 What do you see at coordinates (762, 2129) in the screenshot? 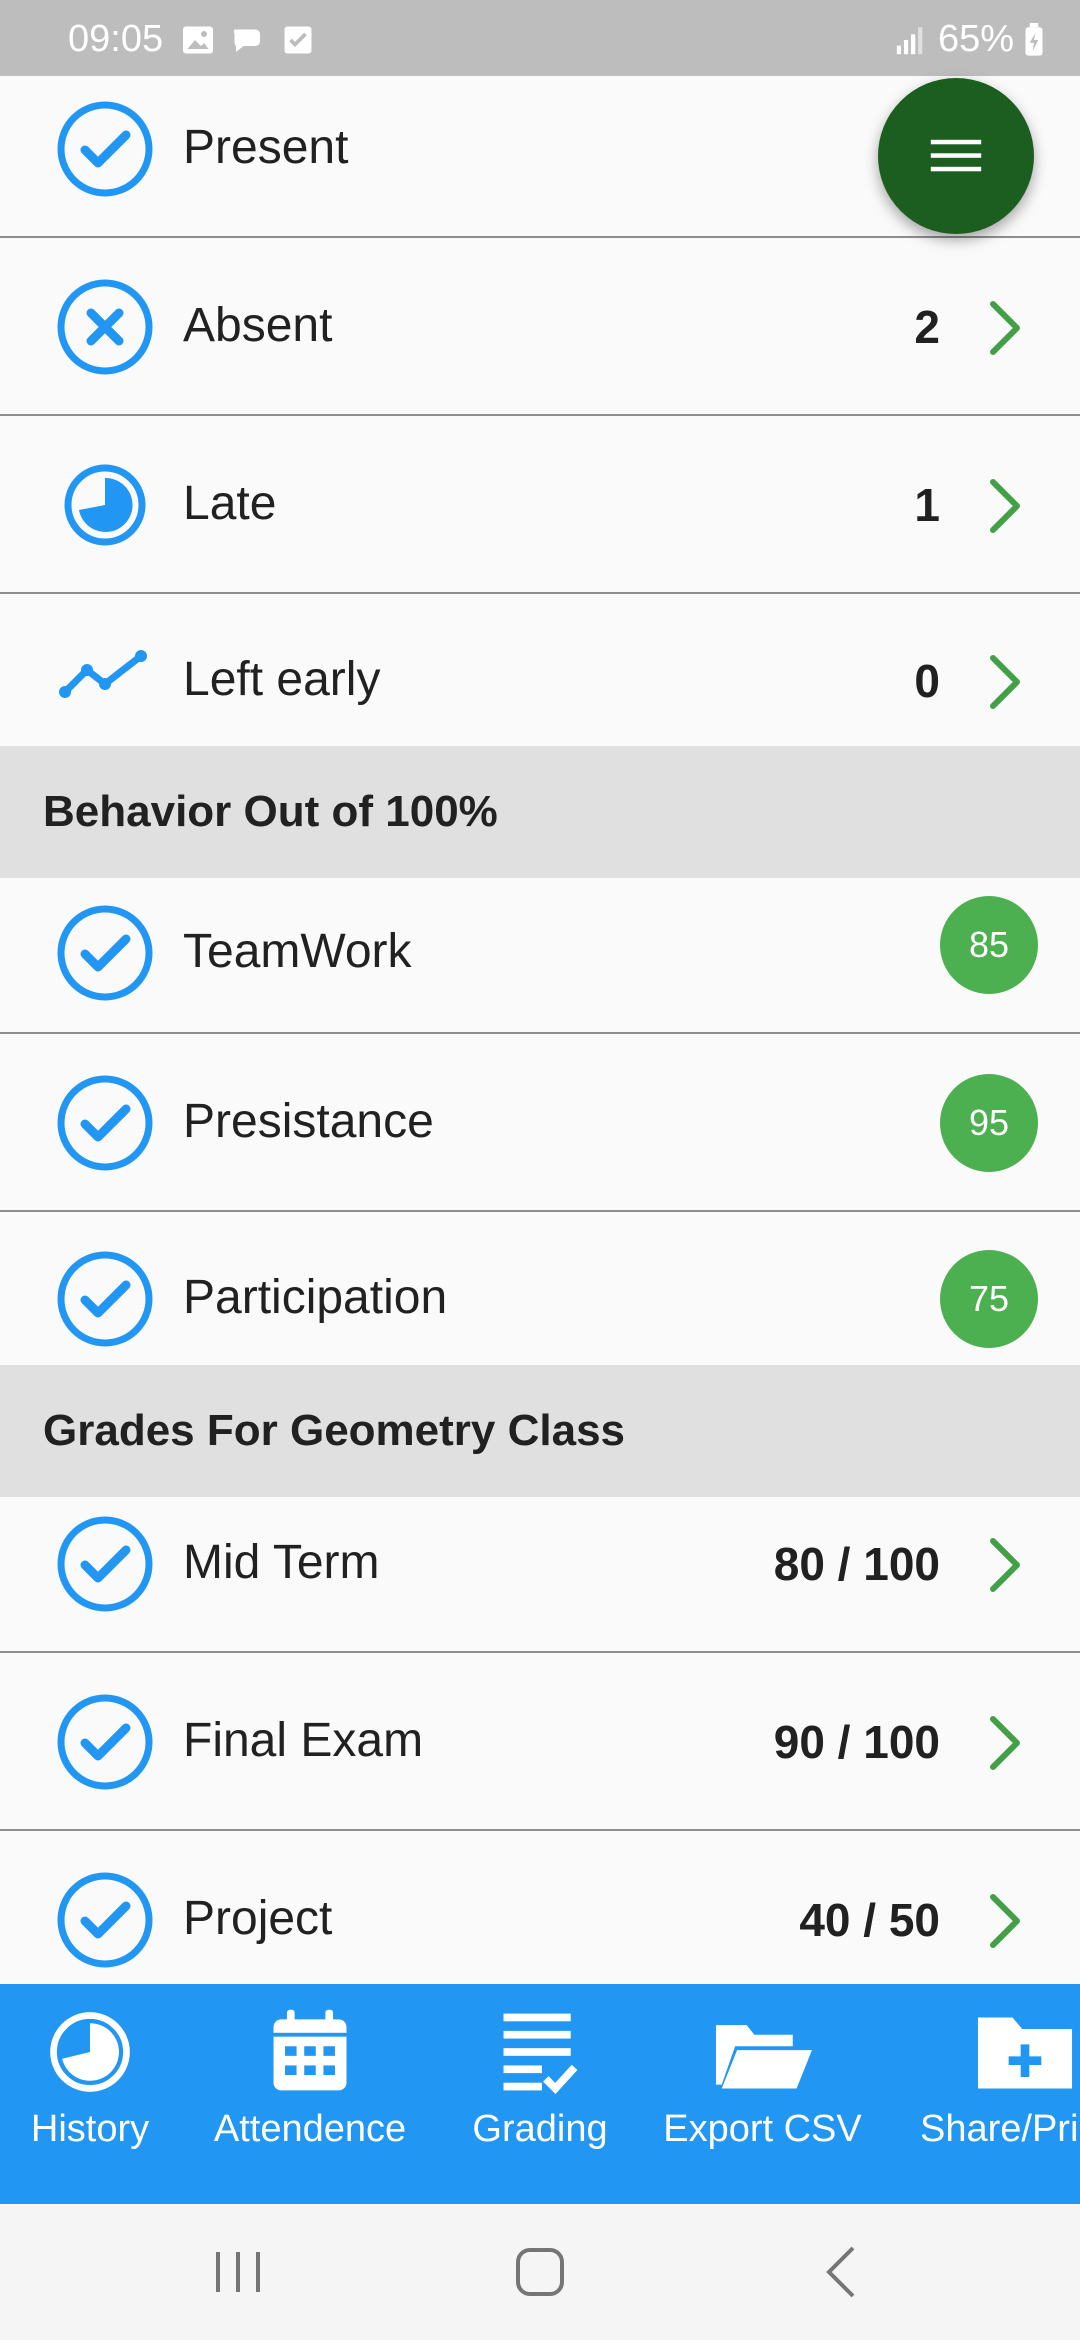
I see `nav-tab-label: Export CSV` at bounding box center [762, 2129].